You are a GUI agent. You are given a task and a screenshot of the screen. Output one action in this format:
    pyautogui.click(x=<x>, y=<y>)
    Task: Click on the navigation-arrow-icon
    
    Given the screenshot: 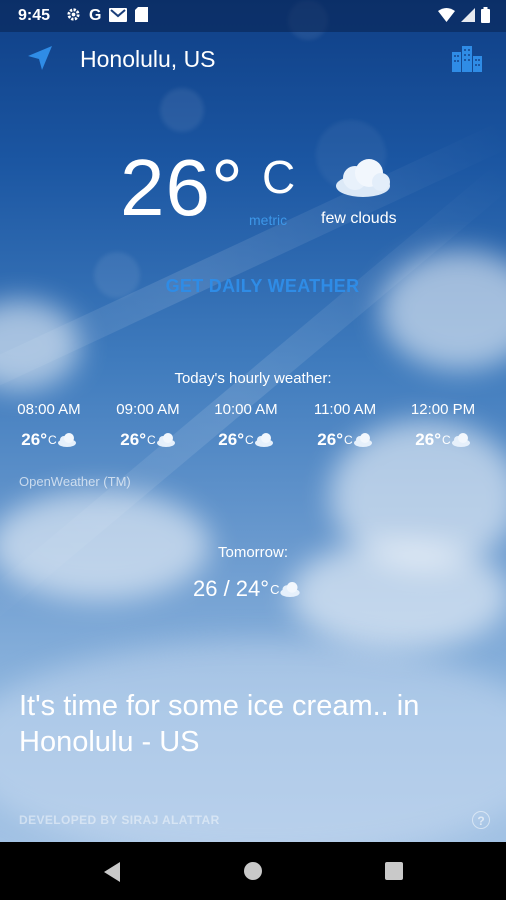 What is the action you would take?
    pyautogui.click(x=40, y=60)
    